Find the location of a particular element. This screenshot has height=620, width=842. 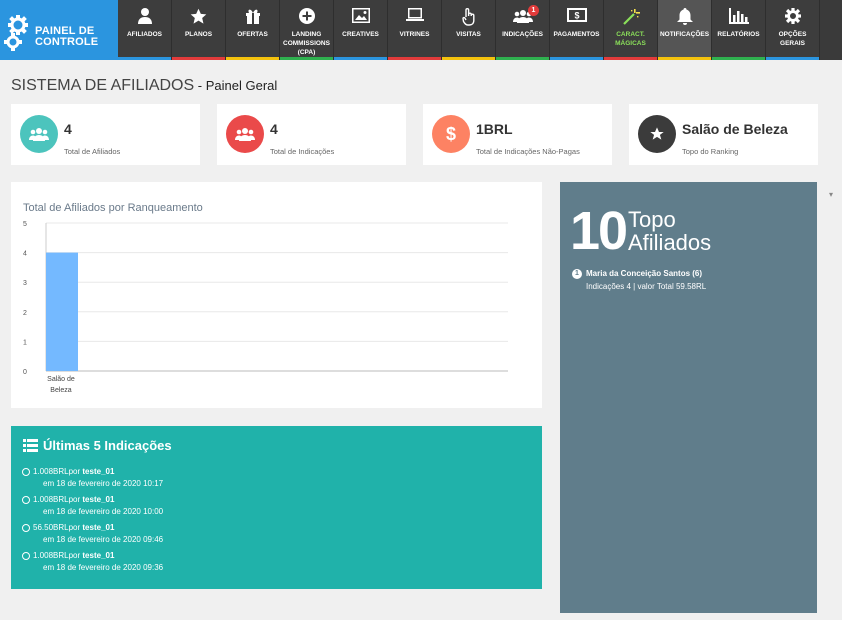

stat-card-total-affiliates: 4 Total de Afiliados is located at coordinates (105, 134).